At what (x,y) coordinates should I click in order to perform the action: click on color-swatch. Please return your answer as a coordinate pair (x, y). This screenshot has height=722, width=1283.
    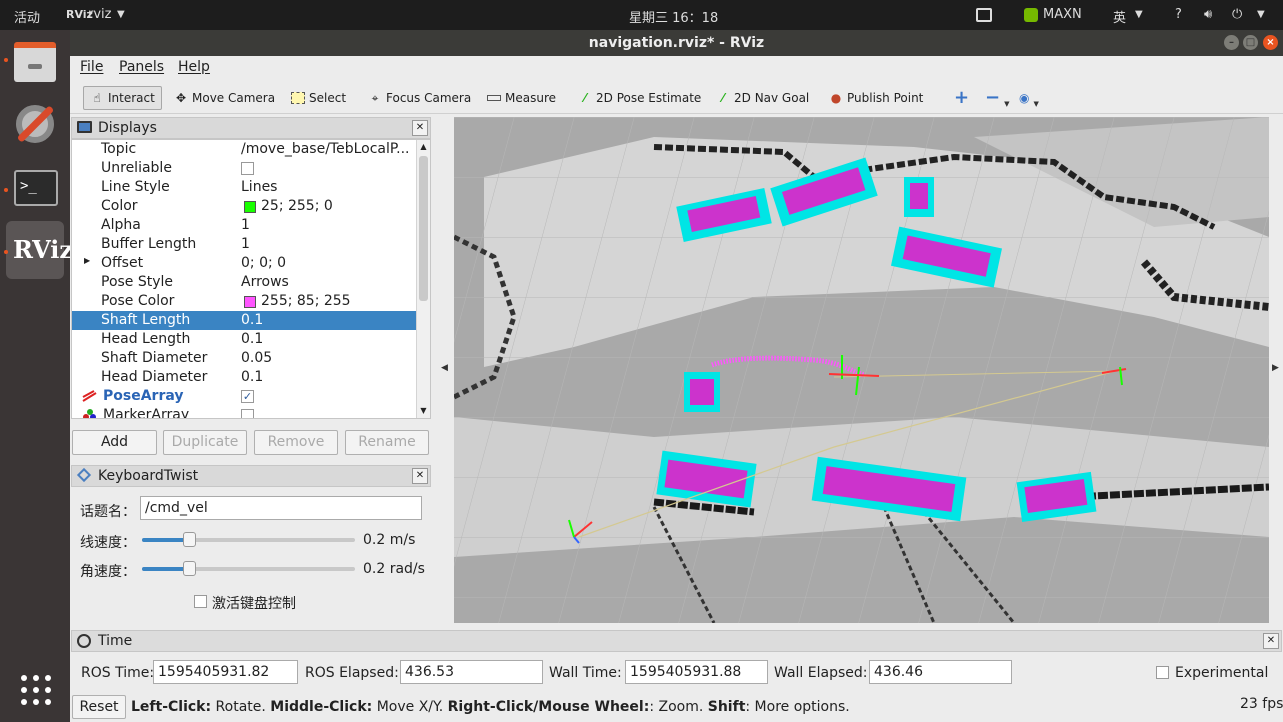
    Looking at the image, I should click on (250, 207).